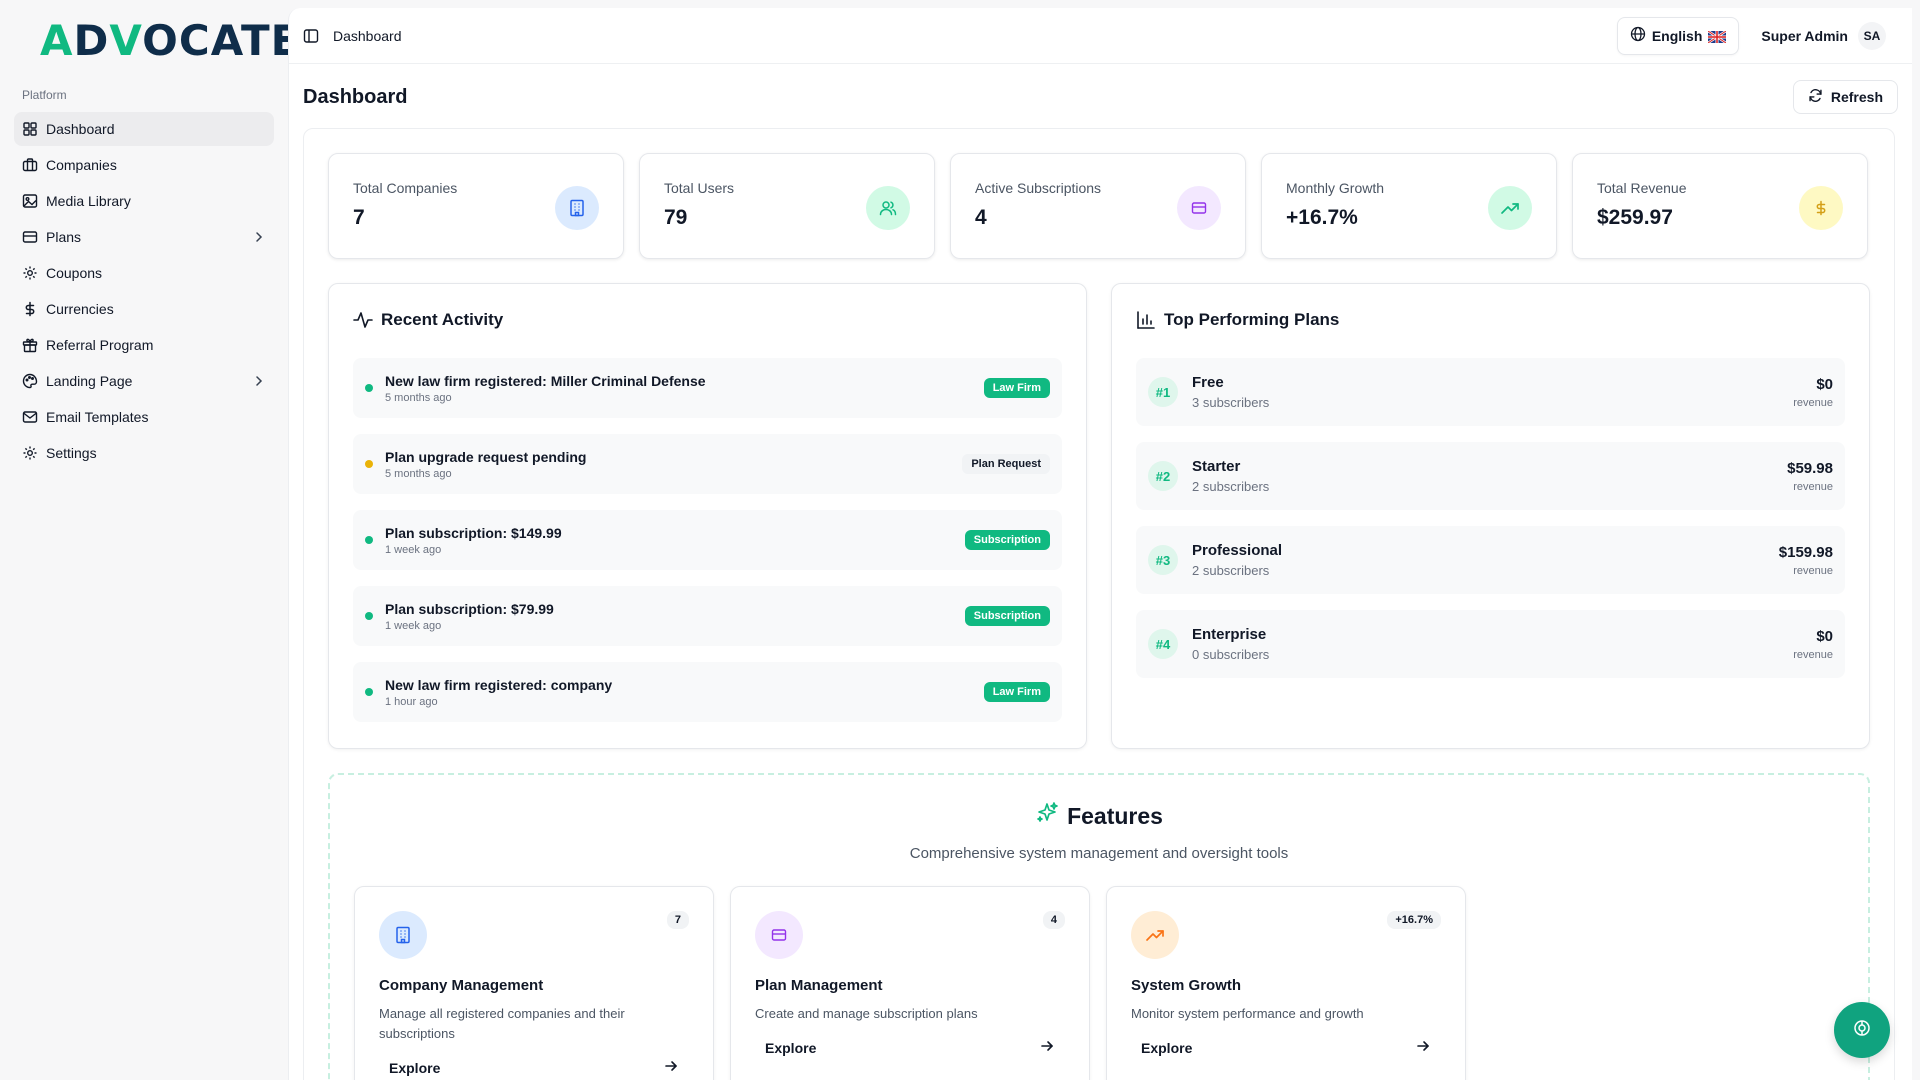 The height and width of the screenshot is (1080, 1920). I want to click on plan-rank-badge: #1, so click(1163, 392).